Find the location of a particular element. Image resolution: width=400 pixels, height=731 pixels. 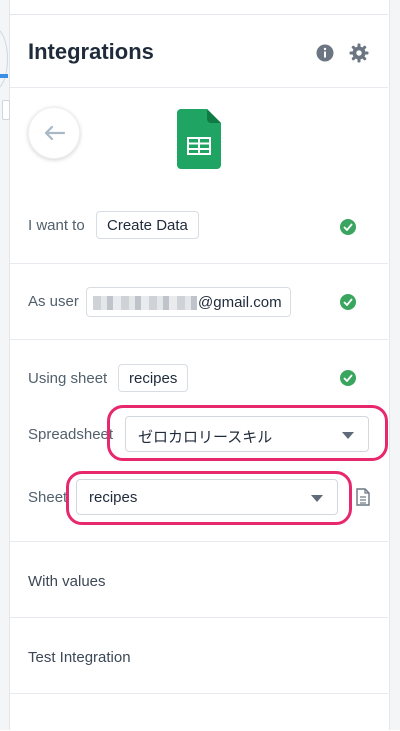

document-icon is located at coordinates (363, 497).